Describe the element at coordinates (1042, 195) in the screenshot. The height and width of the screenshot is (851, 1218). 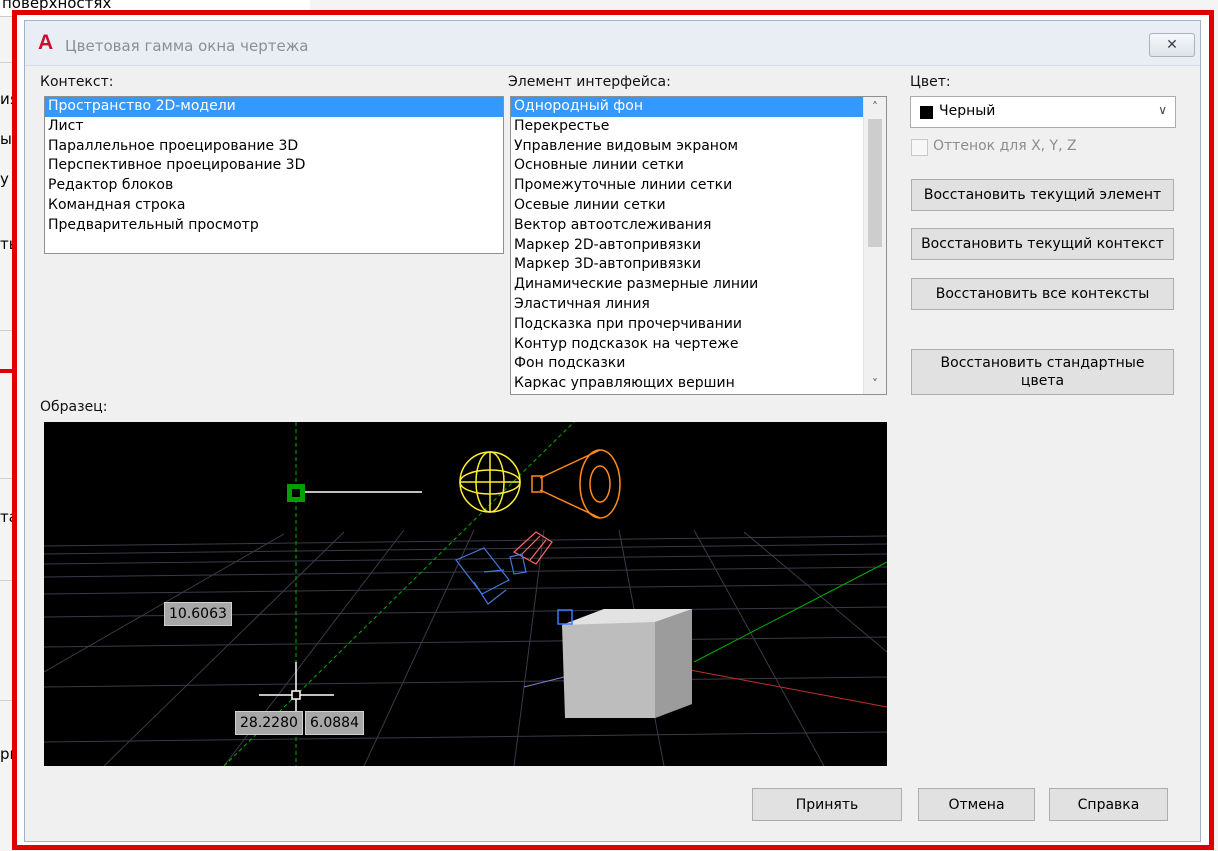
I see `restore-element-button: Восстановить текущий элемент` at that location.